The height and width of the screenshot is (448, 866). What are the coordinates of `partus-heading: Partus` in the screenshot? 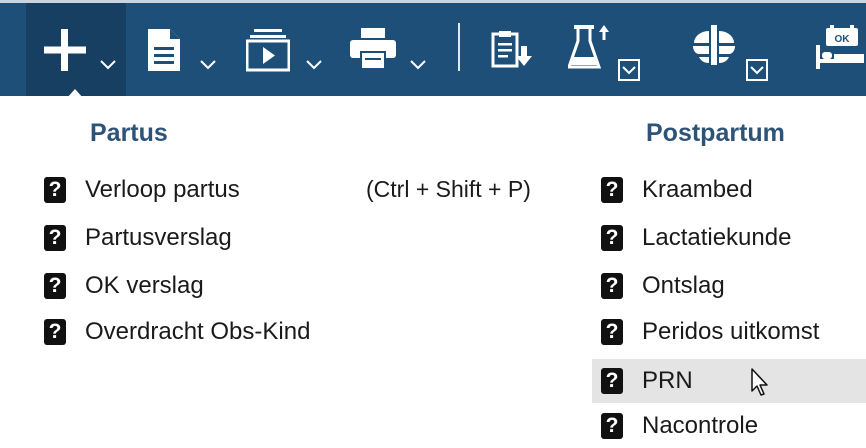 It's located at (129, 133).